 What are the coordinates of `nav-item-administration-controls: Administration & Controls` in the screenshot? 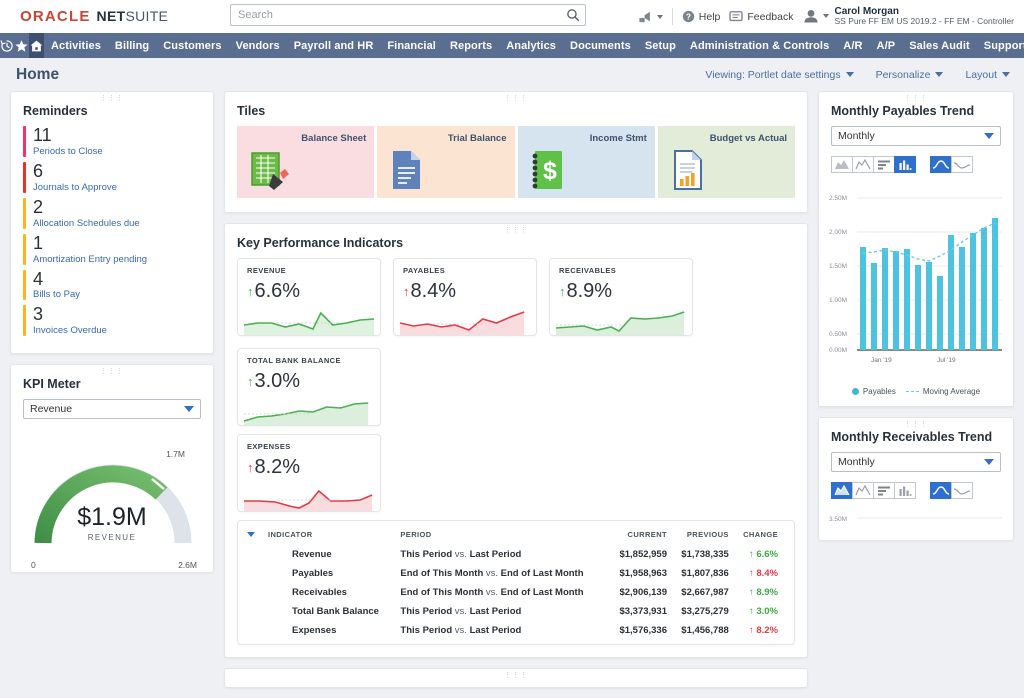 It's located at (759, 45).